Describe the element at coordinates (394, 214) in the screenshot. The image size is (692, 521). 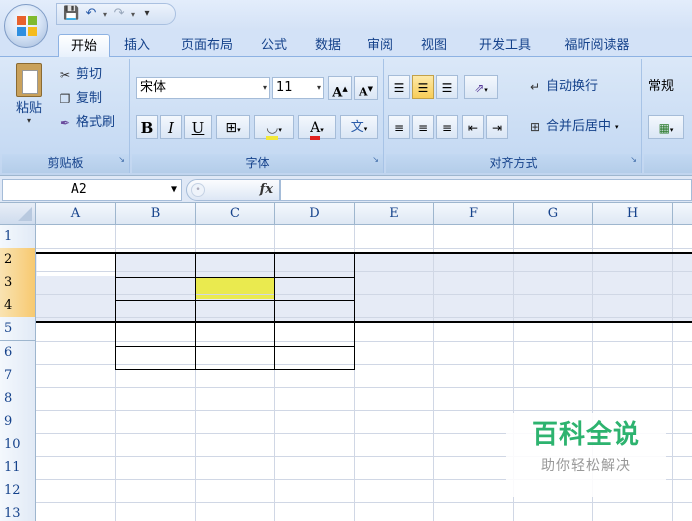
I see `column-header-e: E` at that location.